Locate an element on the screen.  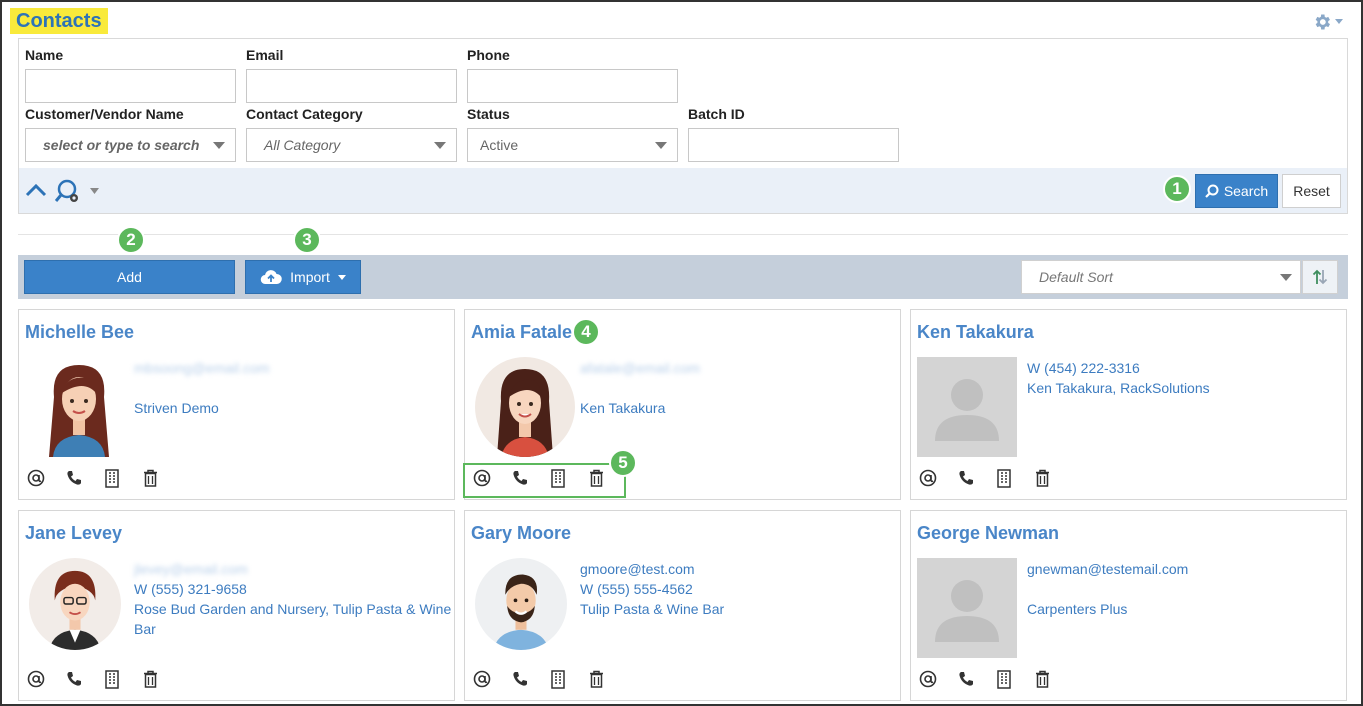
callout-badge-1: 1 is located at coordinates (1177, 189).